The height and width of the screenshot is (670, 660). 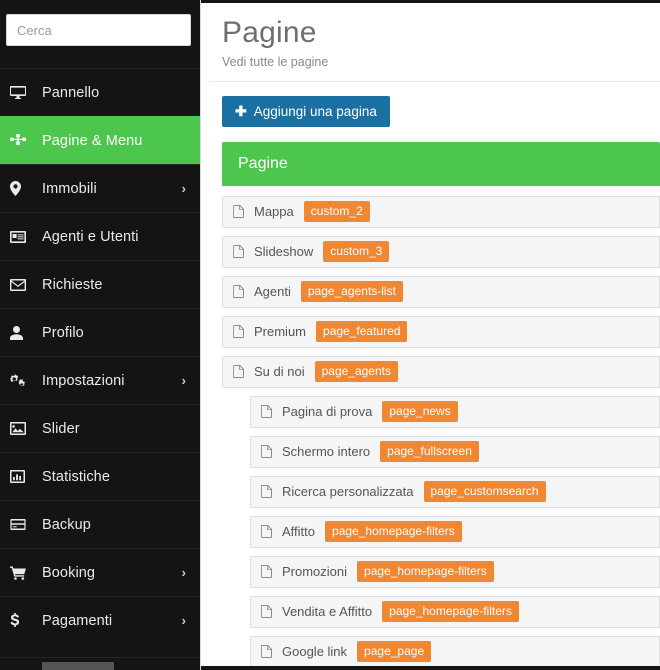 I want to click on sidebar-item-slider: Slider, so click(x=100, y=428).